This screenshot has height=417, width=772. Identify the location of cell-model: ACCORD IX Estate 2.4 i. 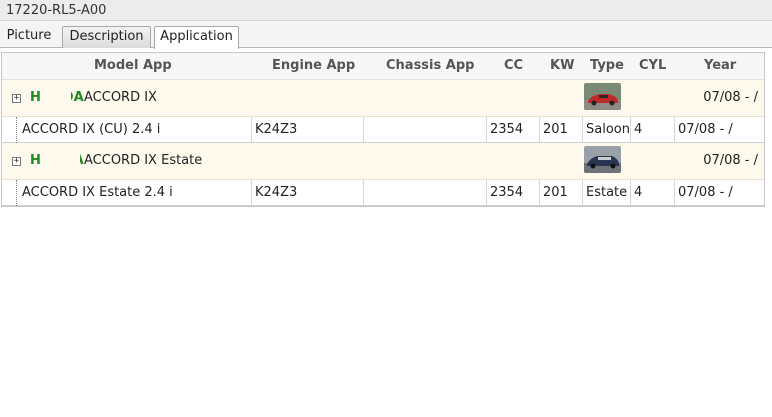
(135, 192).